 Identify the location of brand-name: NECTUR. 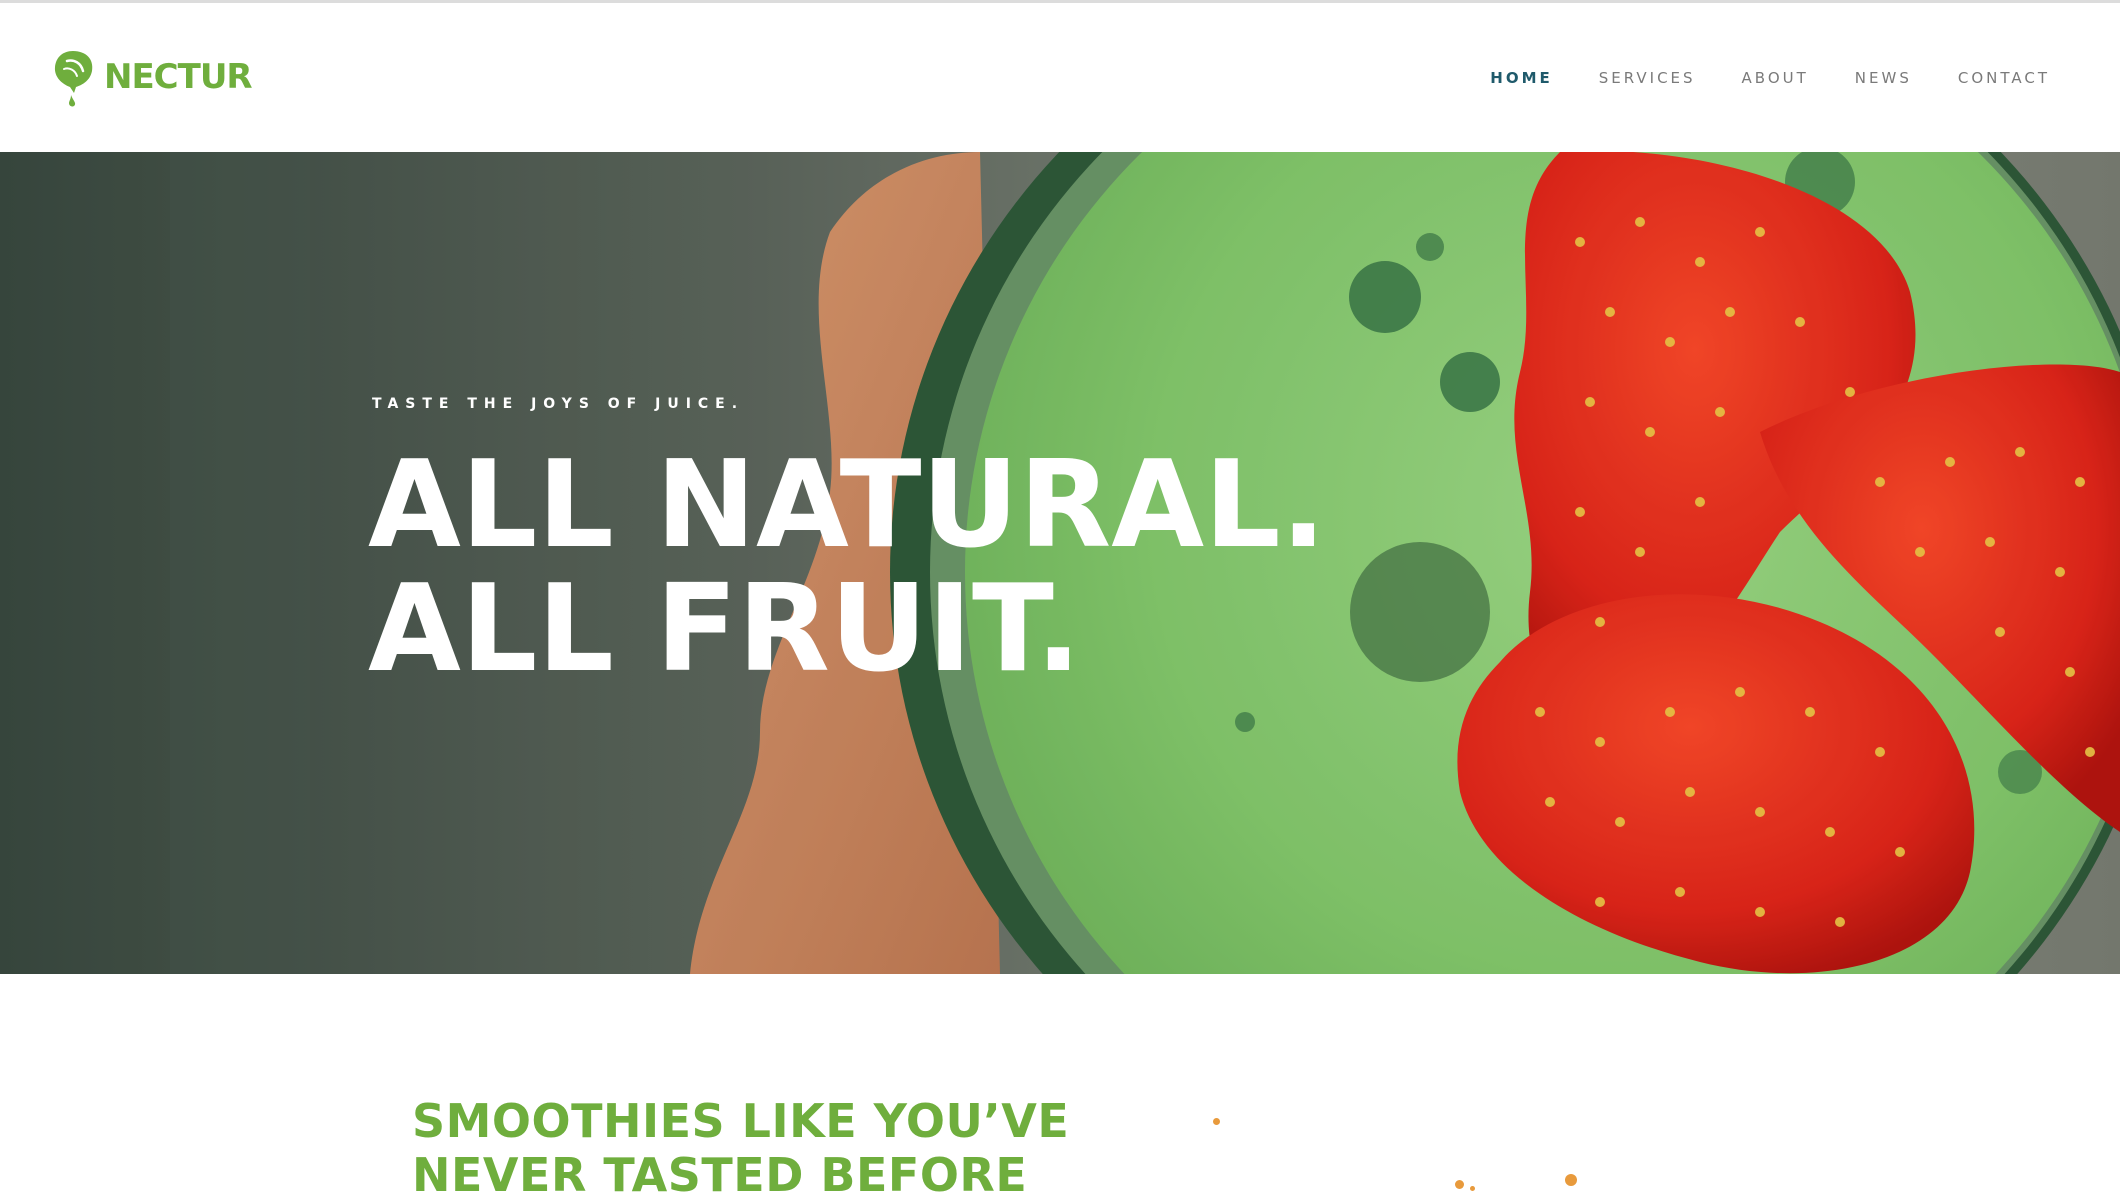
(178, 77).